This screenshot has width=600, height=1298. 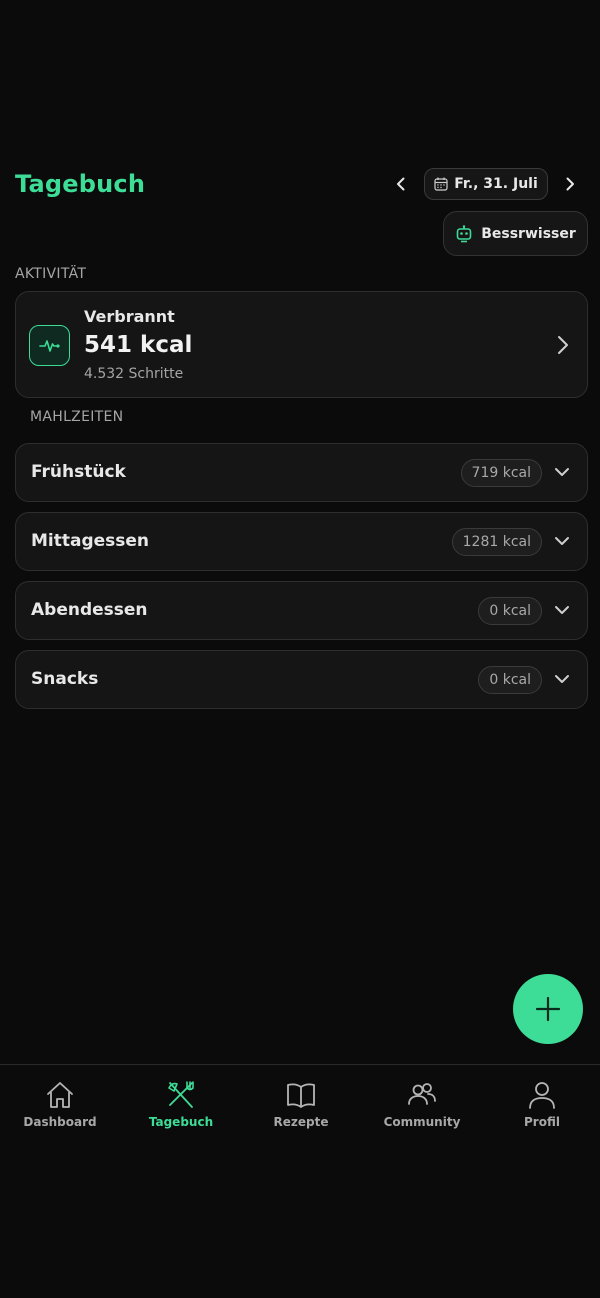 I want to click on nav-item-dashboard: Dashboard, so click(x=60, y=1108).